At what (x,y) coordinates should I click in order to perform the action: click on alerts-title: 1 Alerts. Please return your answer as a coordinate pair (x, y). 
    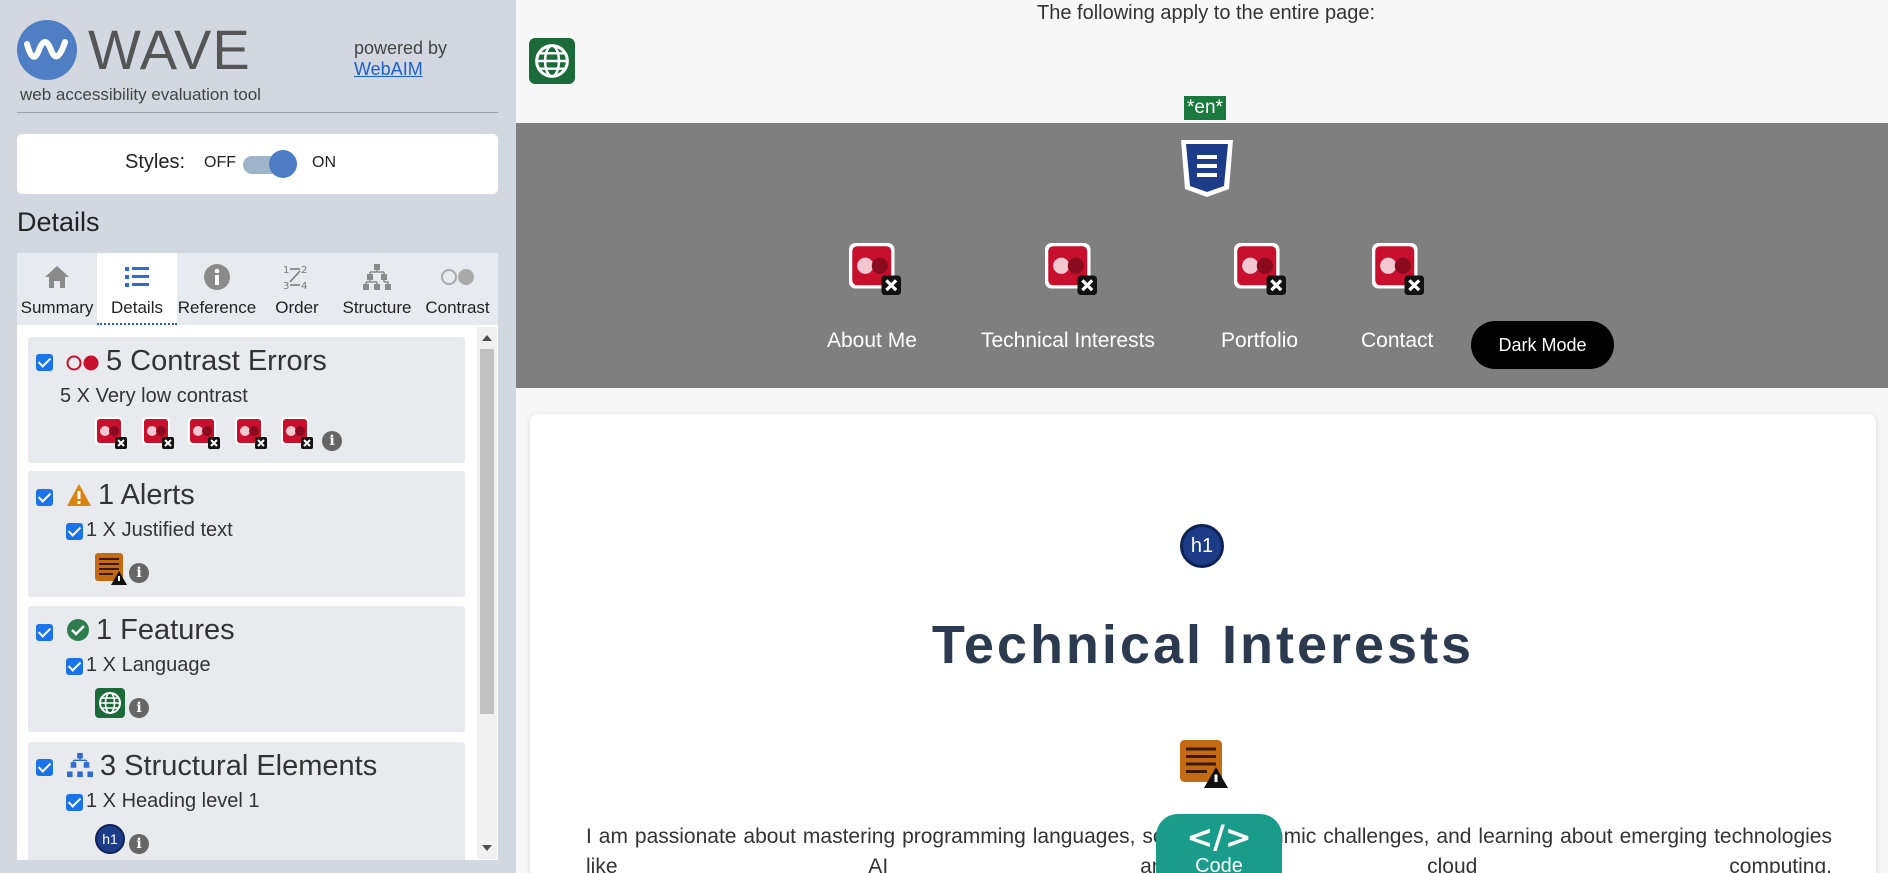
    Looking at the image, I should click on (146, 495).